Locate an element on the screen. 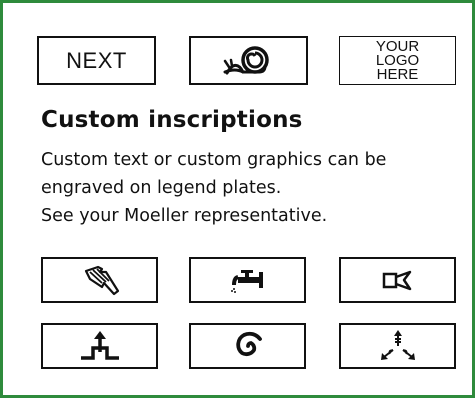 The height and width of the screenshot is (398, 475). symbol-plate-spiral is located at coordinates (247, 346).